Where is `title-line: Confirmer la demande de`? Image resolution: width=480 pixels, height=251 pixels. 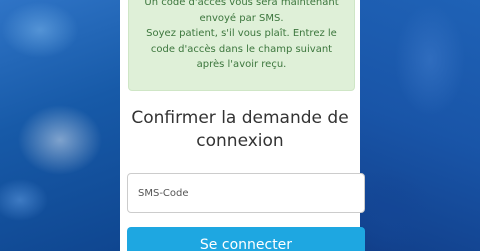
title-line: Confirmer la demande de is located at coordinates (240, 118).